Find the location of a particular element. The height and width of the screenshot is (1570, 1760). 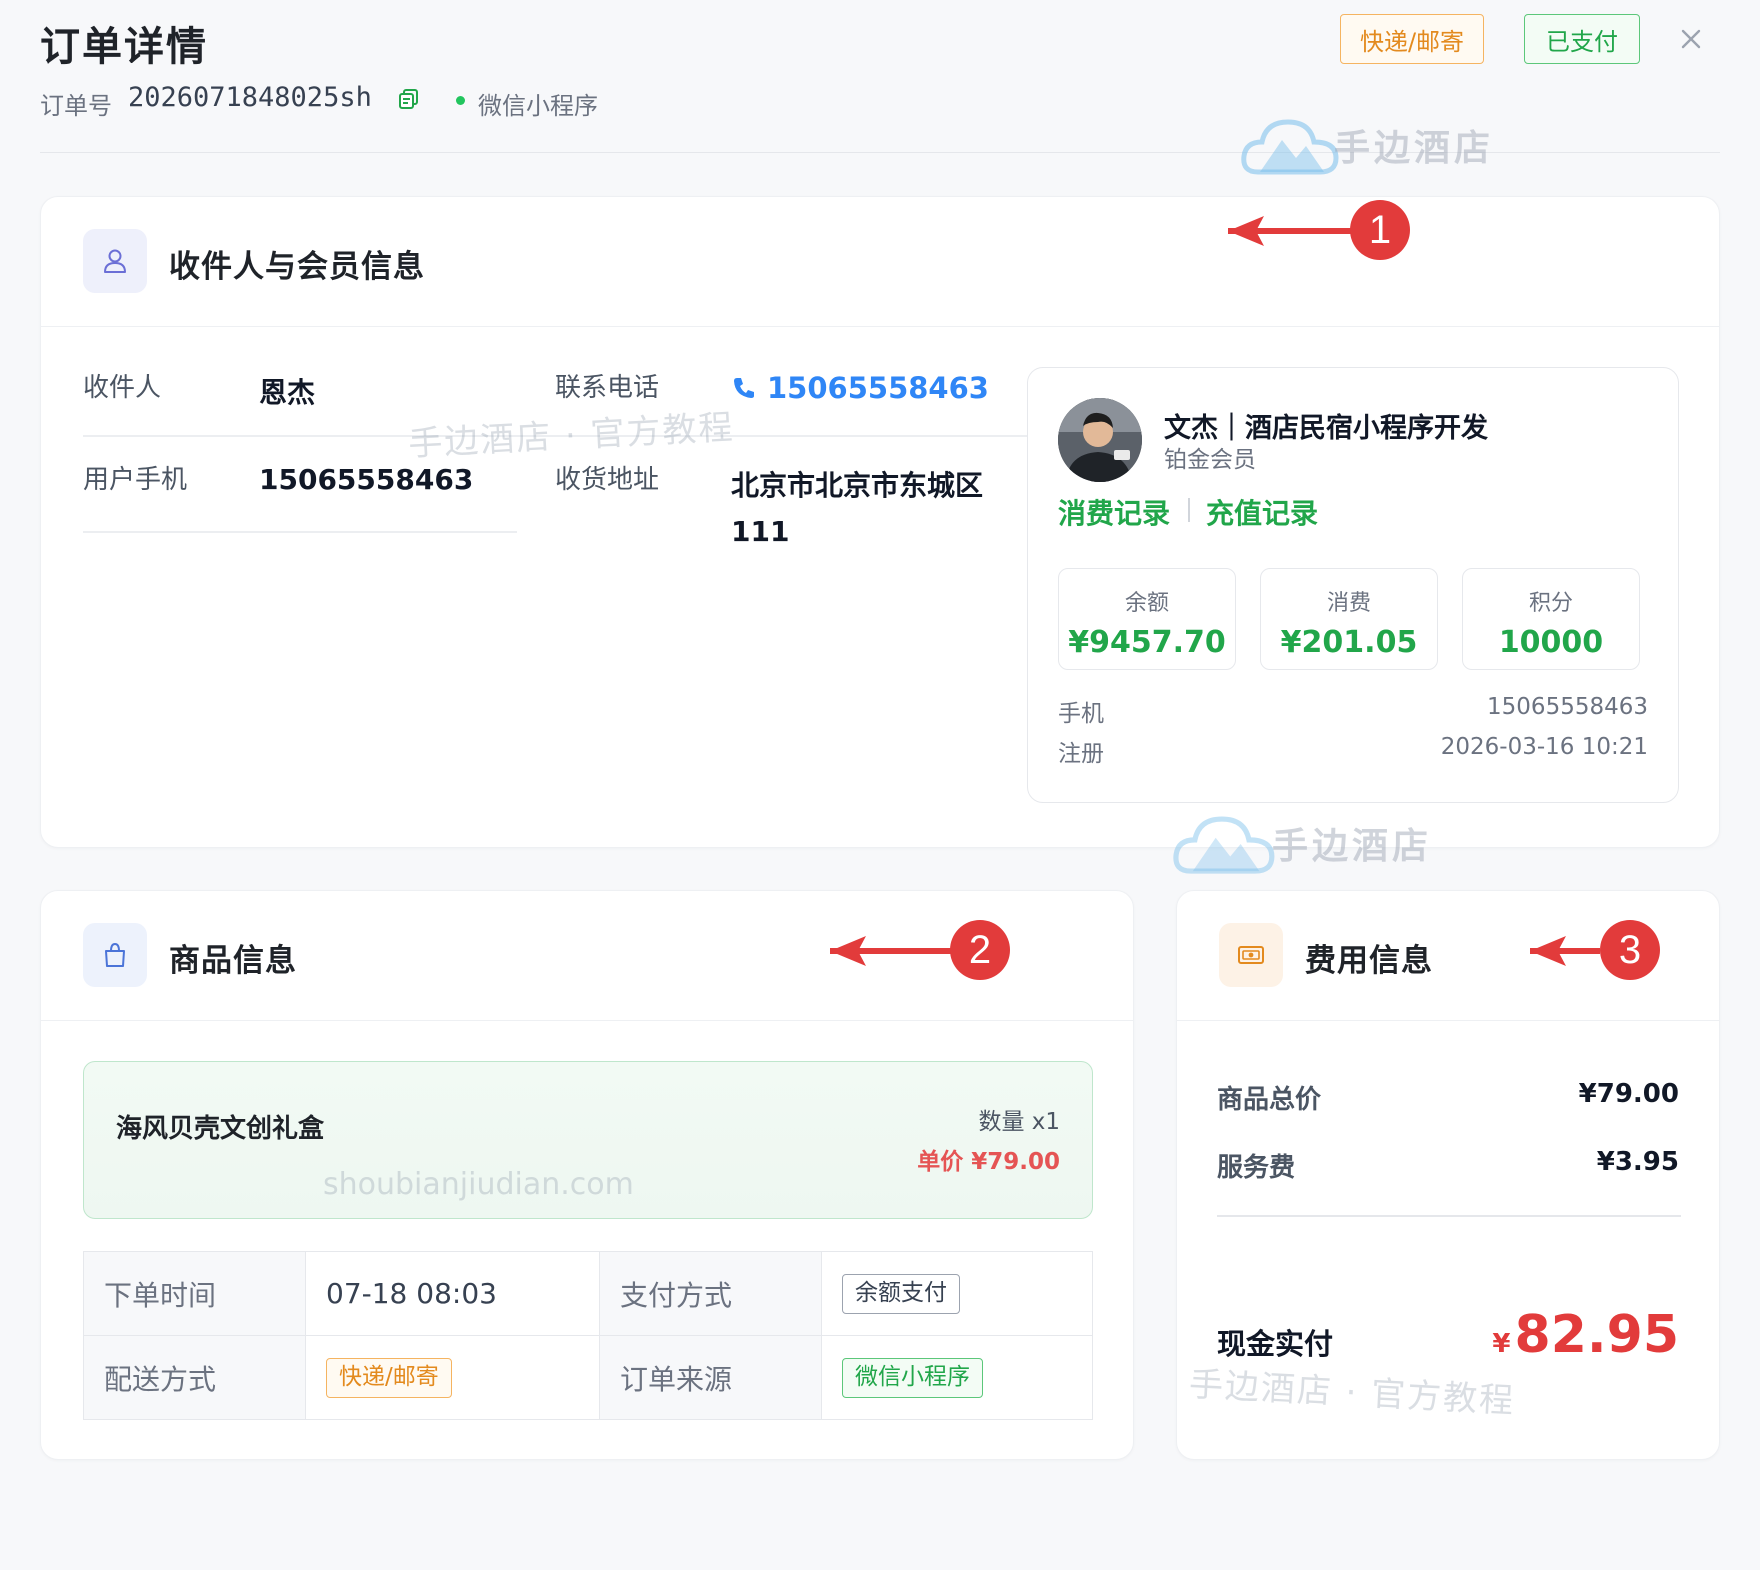

user-icon is located at coordinates (115, 261).